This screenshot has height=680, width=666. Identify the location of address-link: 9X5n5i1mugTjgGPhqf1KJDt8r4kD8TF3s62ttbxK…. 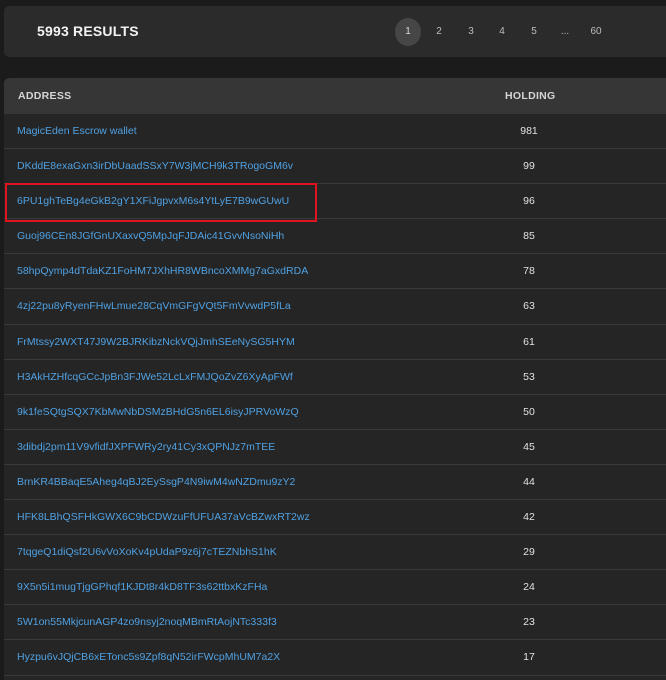
(142, 587).